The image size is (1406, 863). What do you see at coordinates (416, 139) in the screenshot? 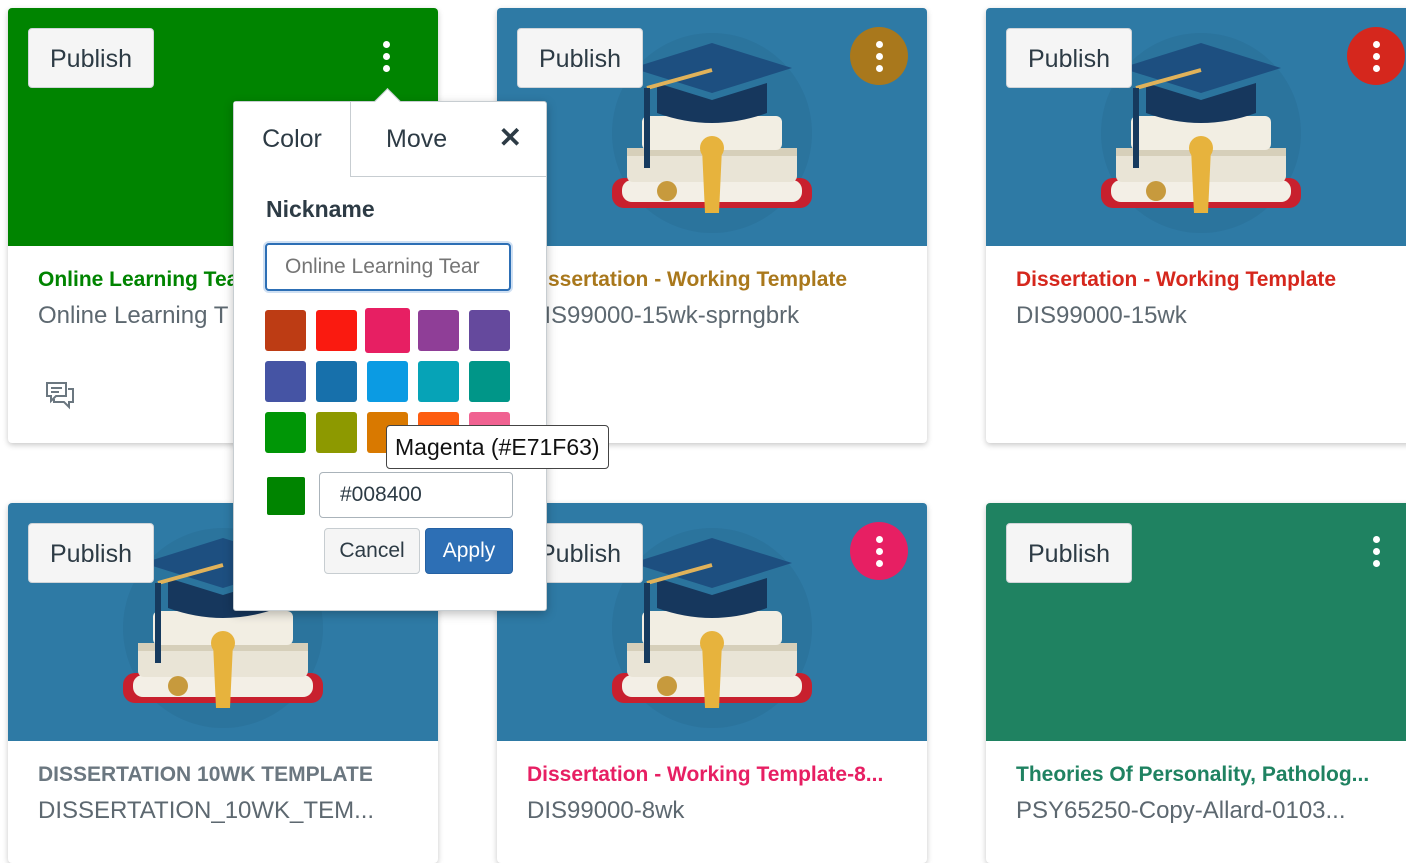
I see `tab-move: Move` at bounding box center [416, 139].